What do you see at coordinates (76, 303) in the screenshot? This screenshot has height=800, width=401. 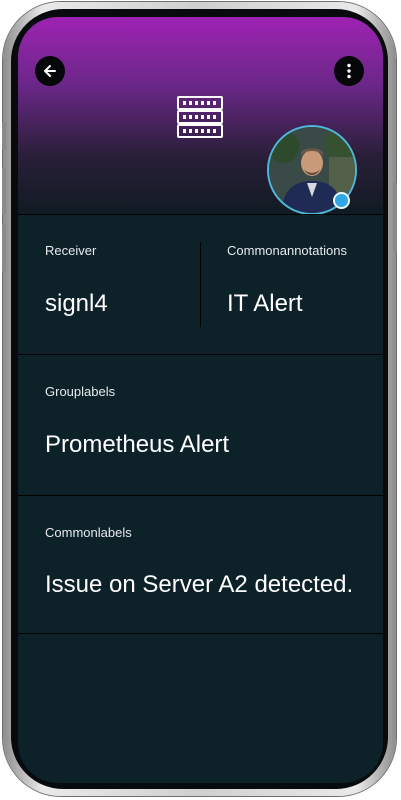 I see `receiver-value: signl4` at bounding box center [76, 303].